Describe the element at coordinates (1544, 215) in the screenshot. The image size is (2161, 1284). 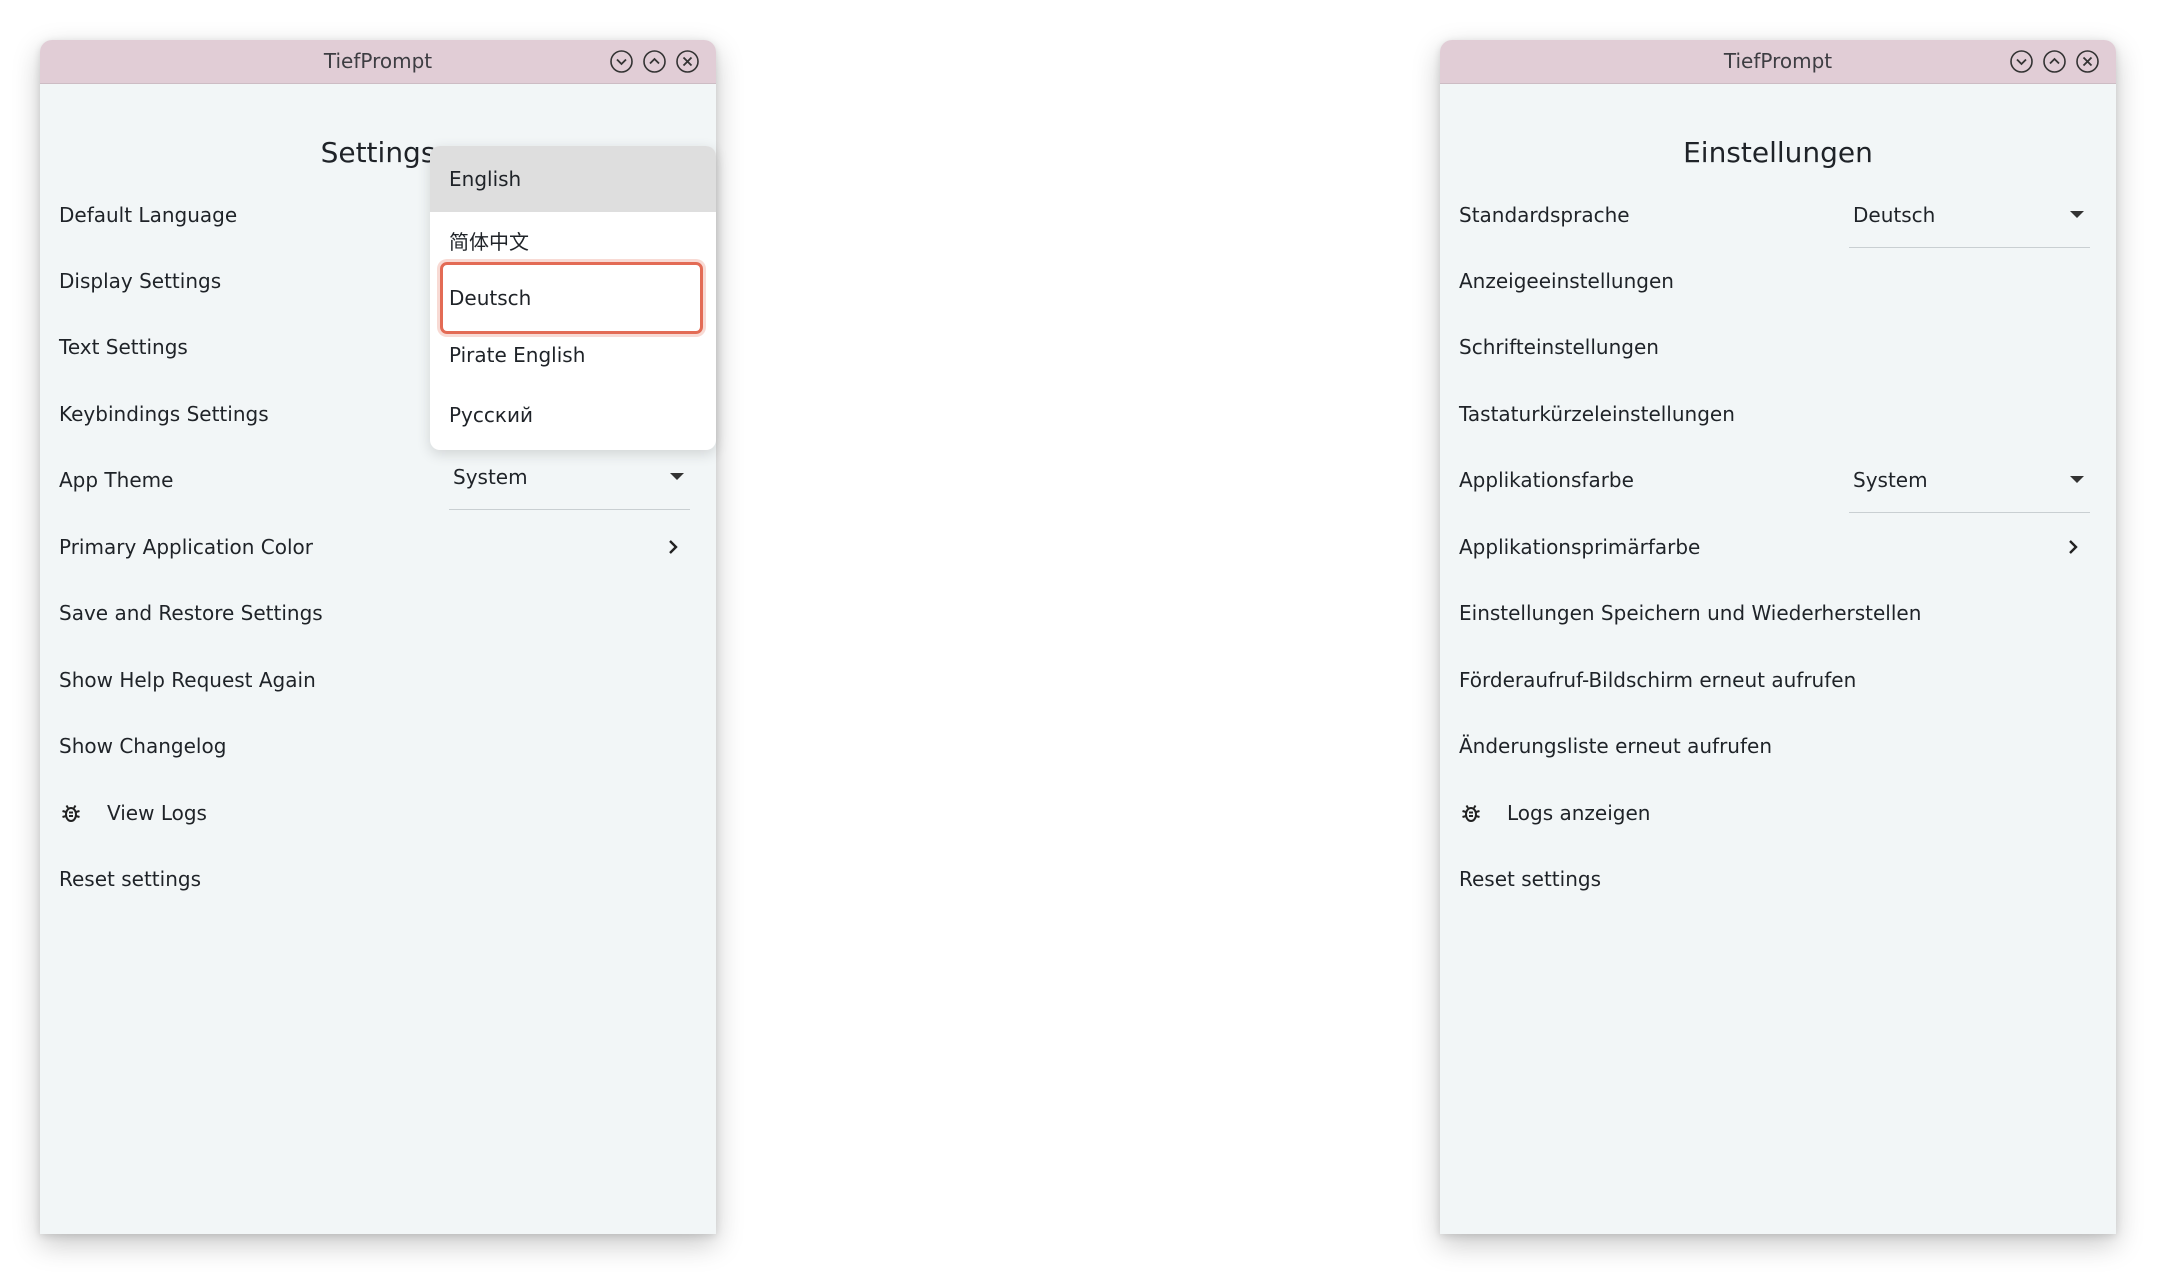
I see `setting-label: Standardsprache` at that location.